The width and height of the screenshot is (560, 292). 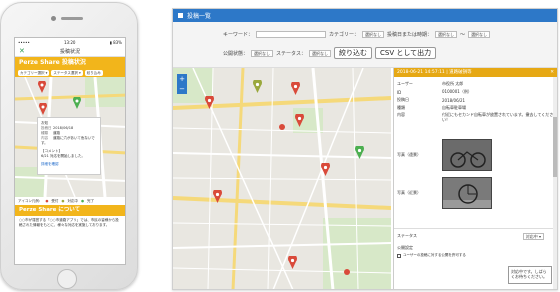 I want to click on status-setting-select: 対応中 ▾, so click(x=533, y=236).